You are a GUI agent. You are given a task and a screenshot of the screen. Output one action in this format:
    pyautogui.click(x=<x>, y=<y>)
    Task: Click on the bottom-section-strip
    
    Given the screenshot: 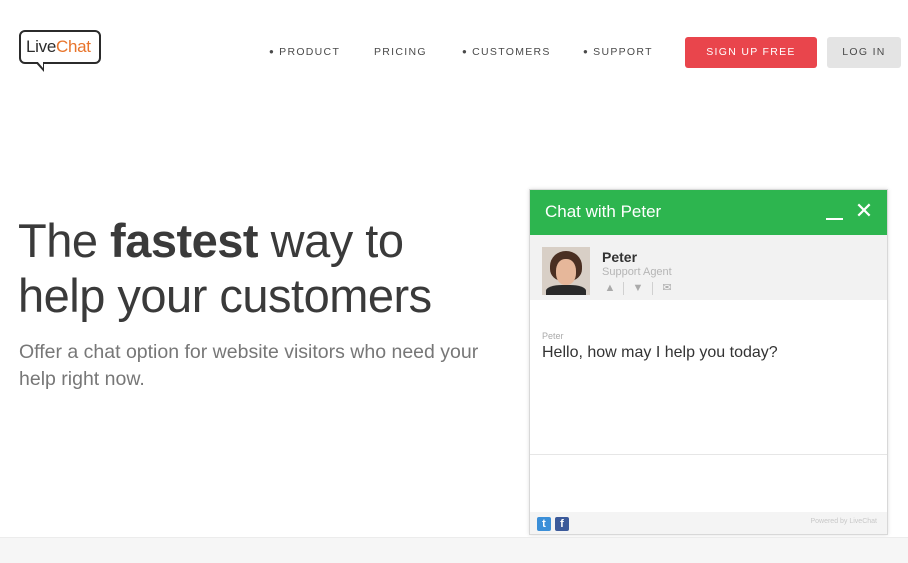 What is the action you would take?
    pyautogui.click(x=454, y=550)
    